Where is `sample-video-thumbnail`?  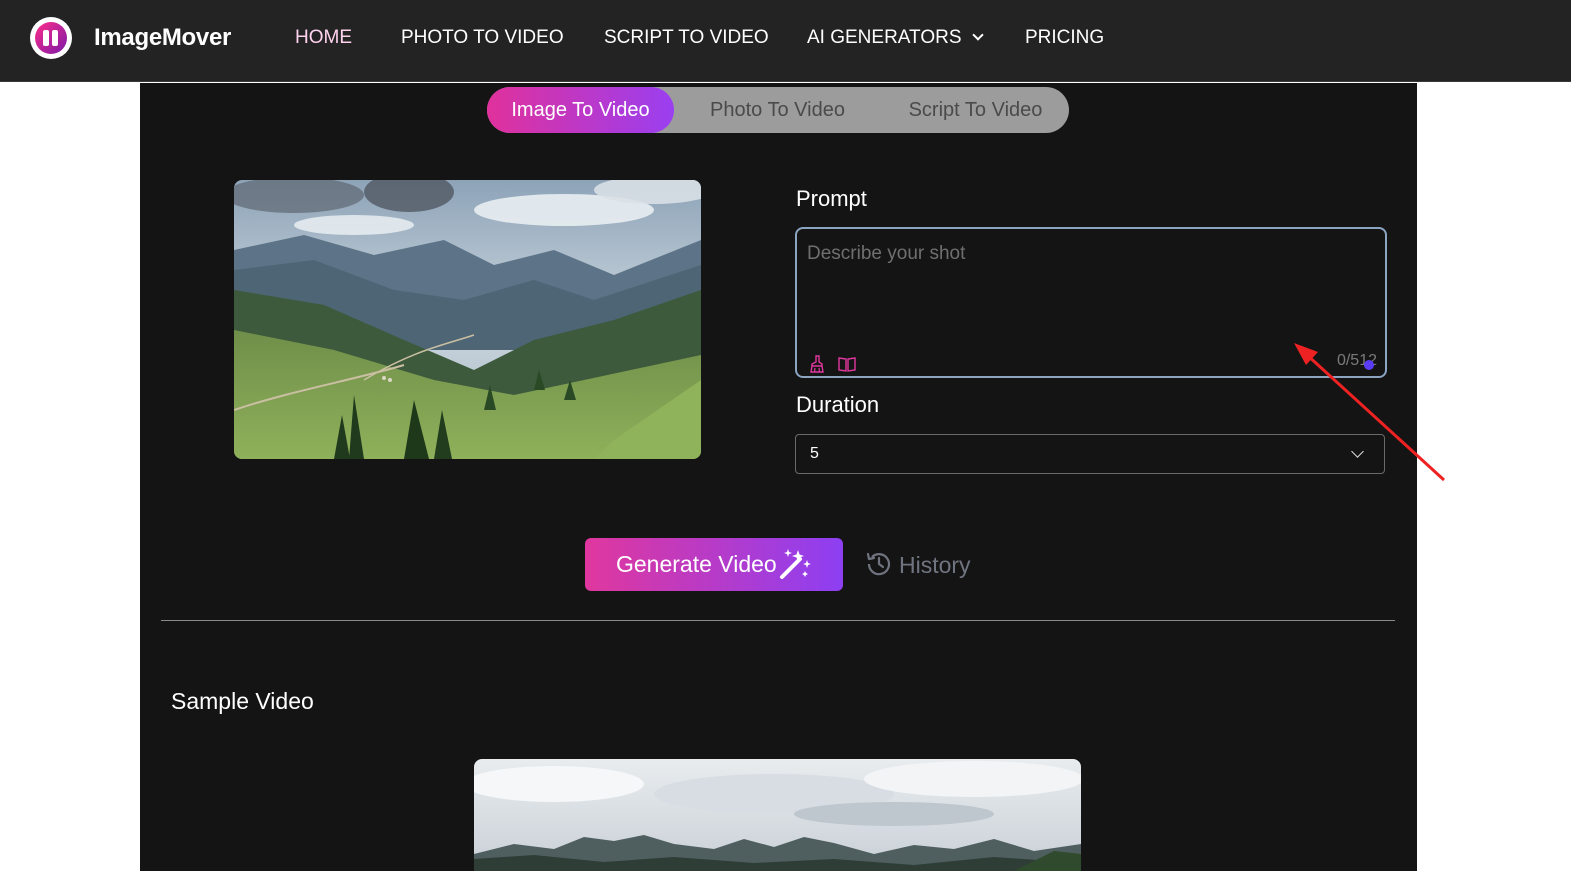 sample-video-thumbnail is located at coordinates (777, 815).